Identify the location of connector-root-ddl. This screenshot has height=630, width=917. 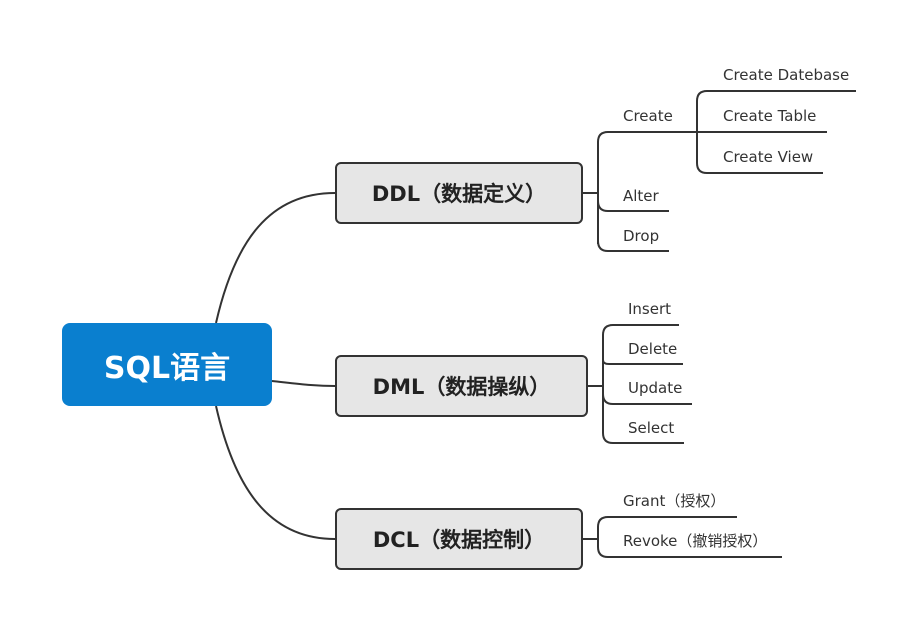
(275, 258).